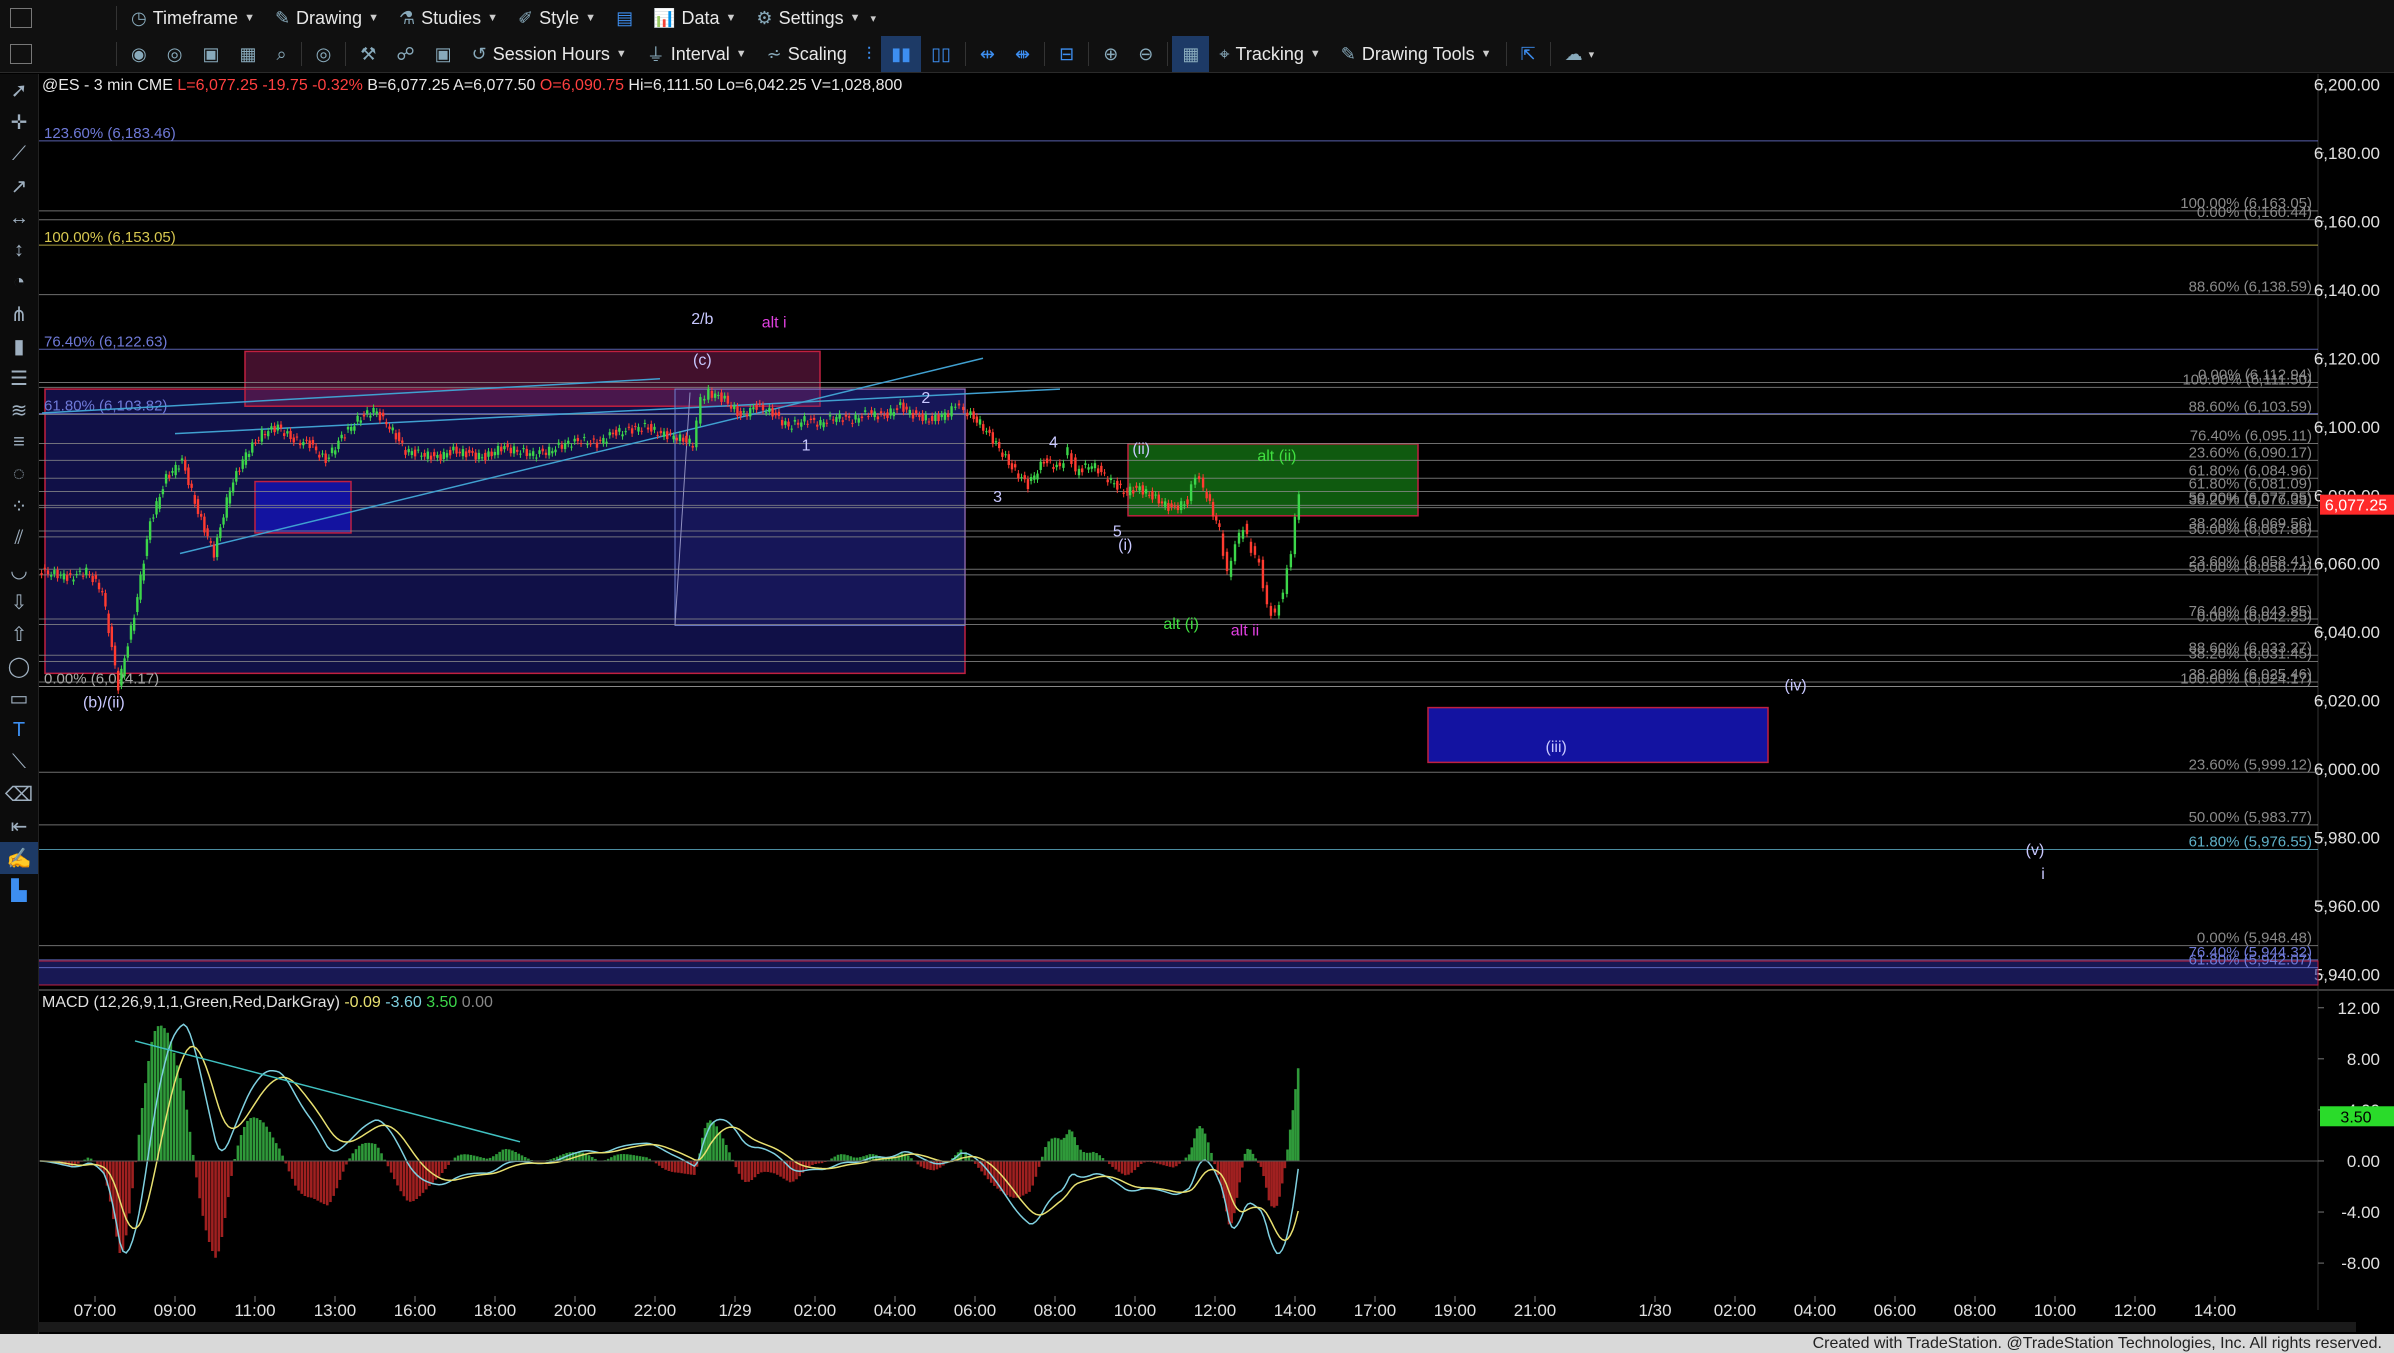  I want to click on quote-field: B=6,077.25 A=6,077.50, so click(453, 85).